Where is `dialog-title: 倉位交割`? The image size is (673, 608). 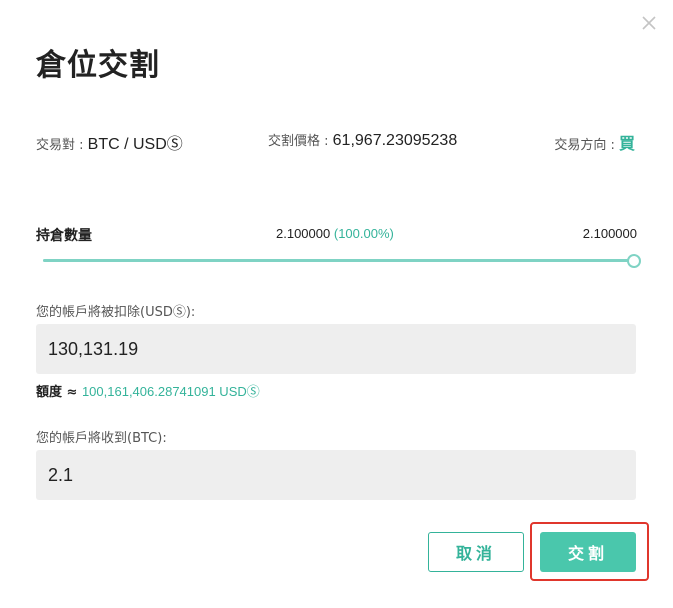 dialog-title: 倉位交割 is located at coordinates (98, 65).